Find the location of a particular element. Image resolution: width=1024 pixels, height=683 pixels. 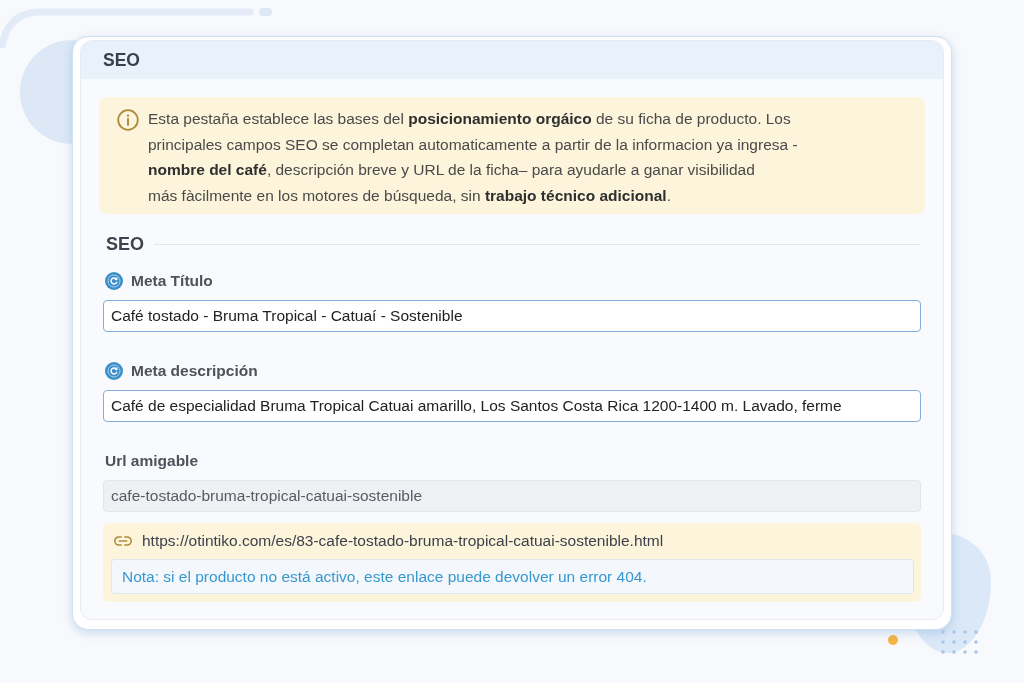

info-note: Nota: si el producto no está activo, este enlace puede devolver un error 404. is located at coordinates (512, 576).